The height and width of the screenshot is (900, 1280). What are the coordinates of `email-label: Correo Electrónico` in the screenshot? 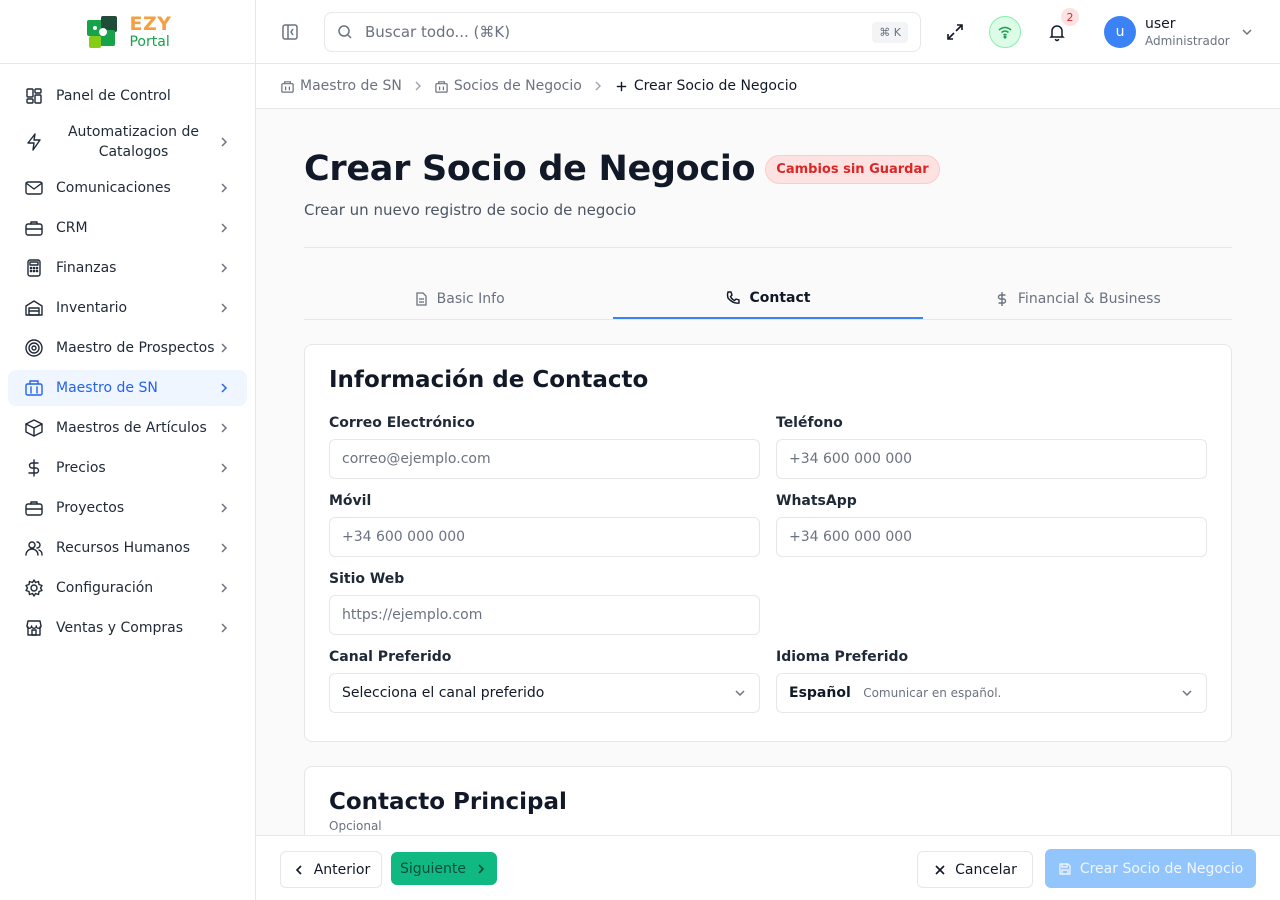 It's located at (402, 423).